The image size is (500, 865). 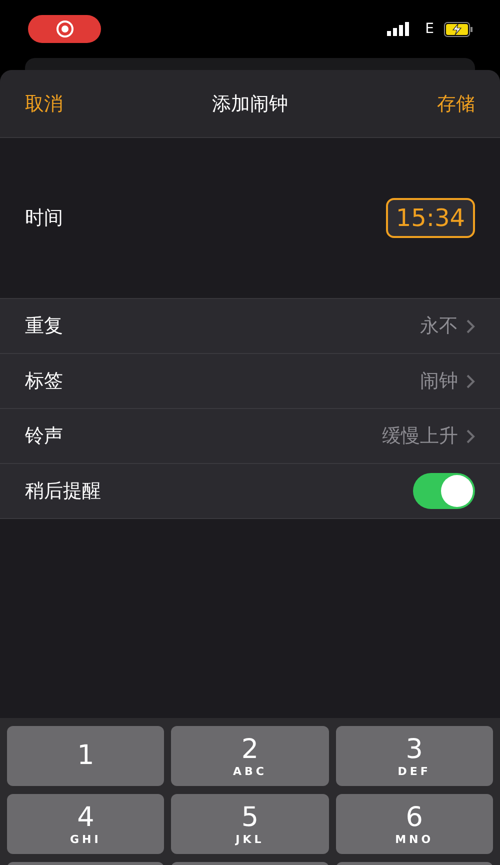 What do you see at coordinates (250, 491) in the screenshot?
I see `settings-row: 稍后提醒` at bounding box center [250, 491].